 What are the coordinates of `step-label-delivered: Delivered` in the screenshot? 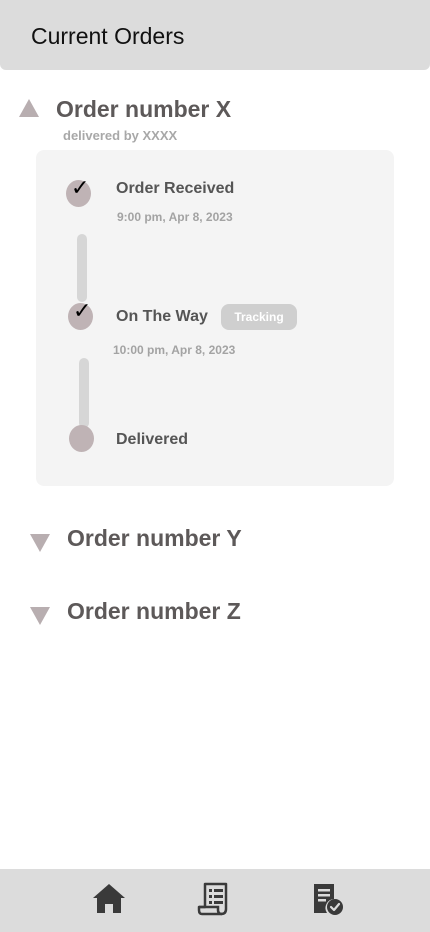 It's located at (152, 439).